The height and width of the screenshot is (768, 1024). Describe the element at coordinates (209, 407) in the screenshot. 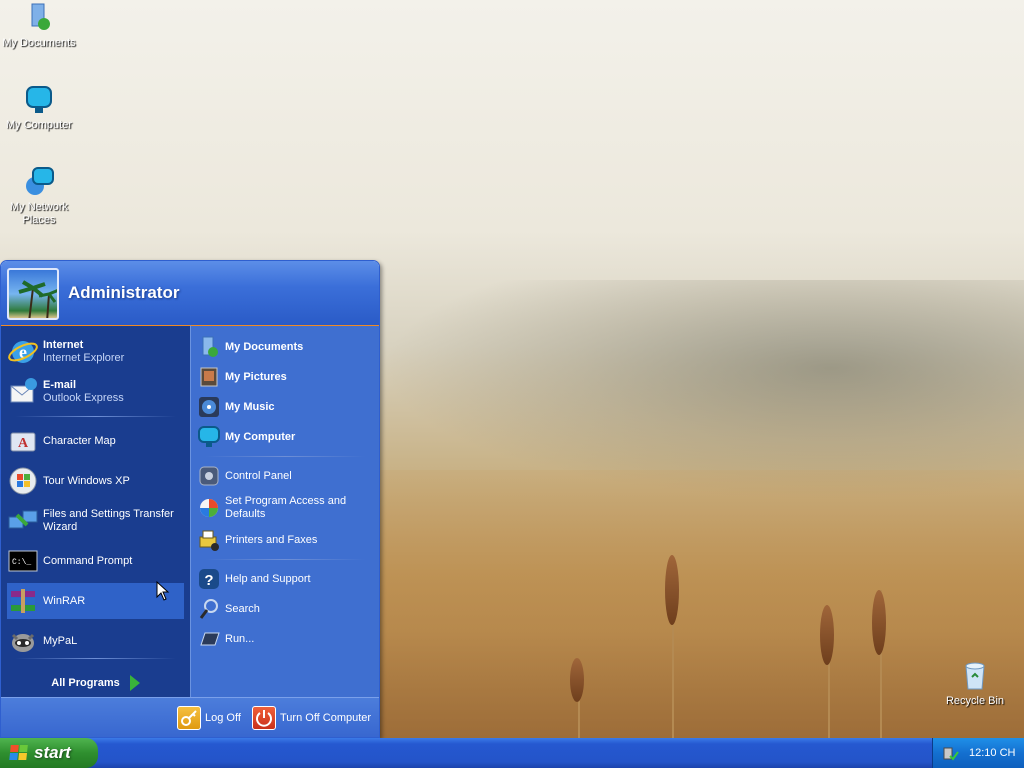

I see `my-music-icon` at that location.